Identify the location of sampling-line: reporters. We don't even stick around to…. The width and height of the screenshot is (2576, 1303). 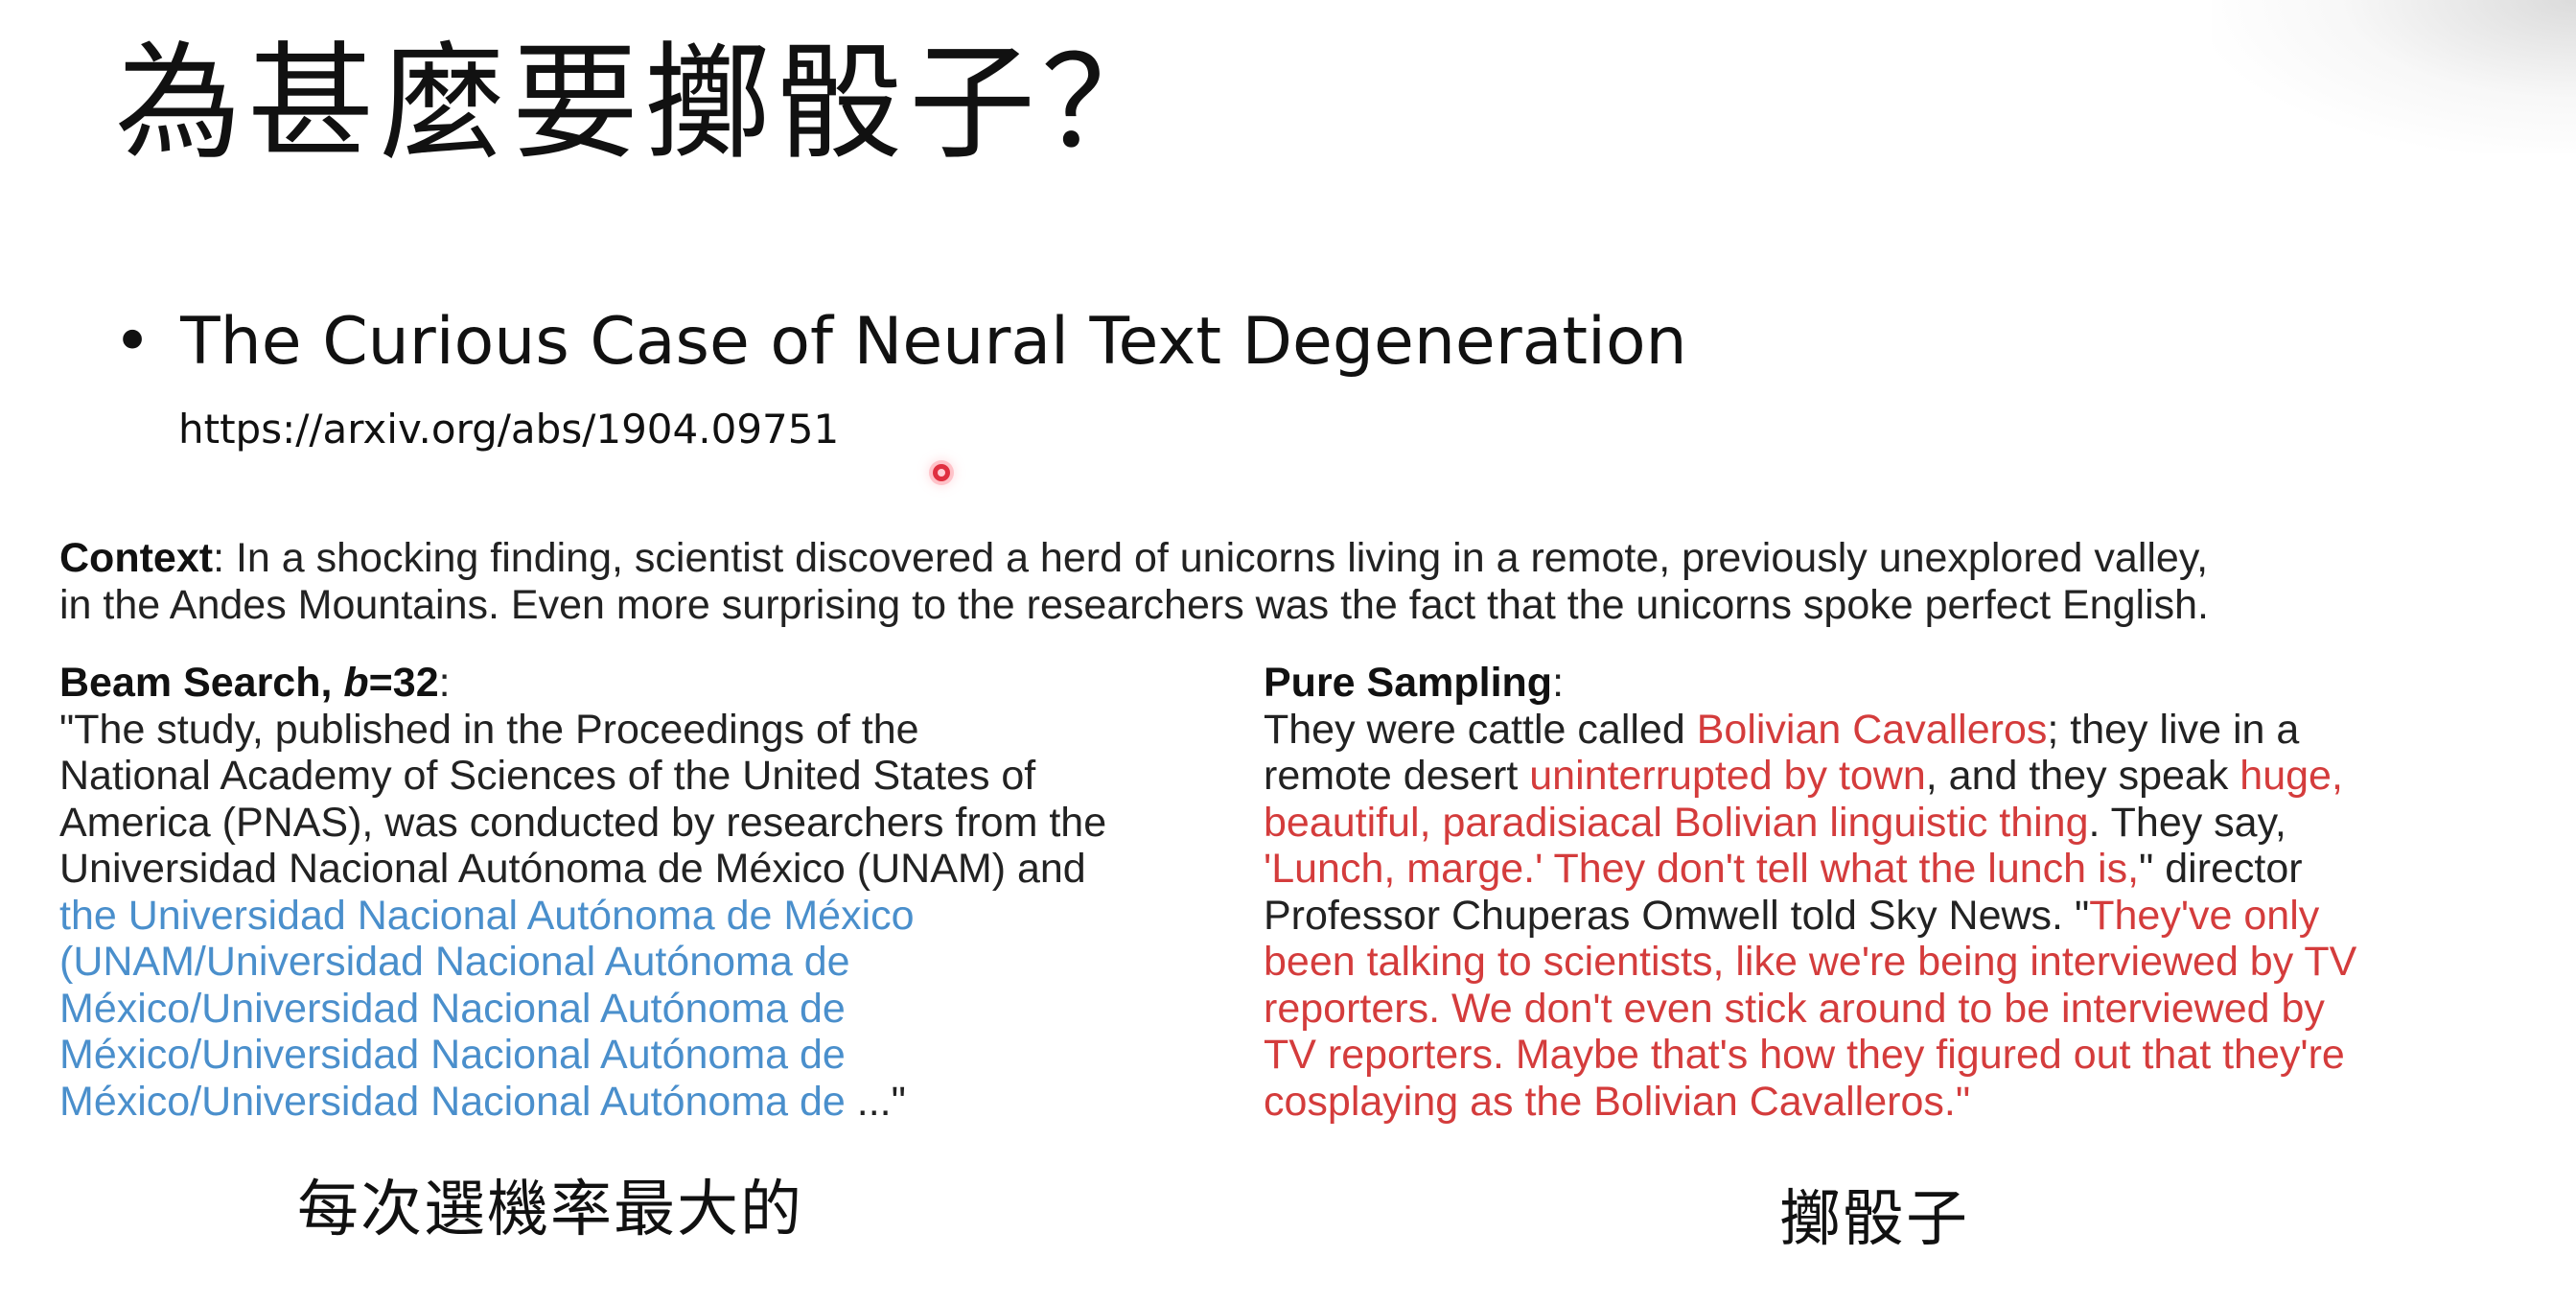
(1795, 1008).